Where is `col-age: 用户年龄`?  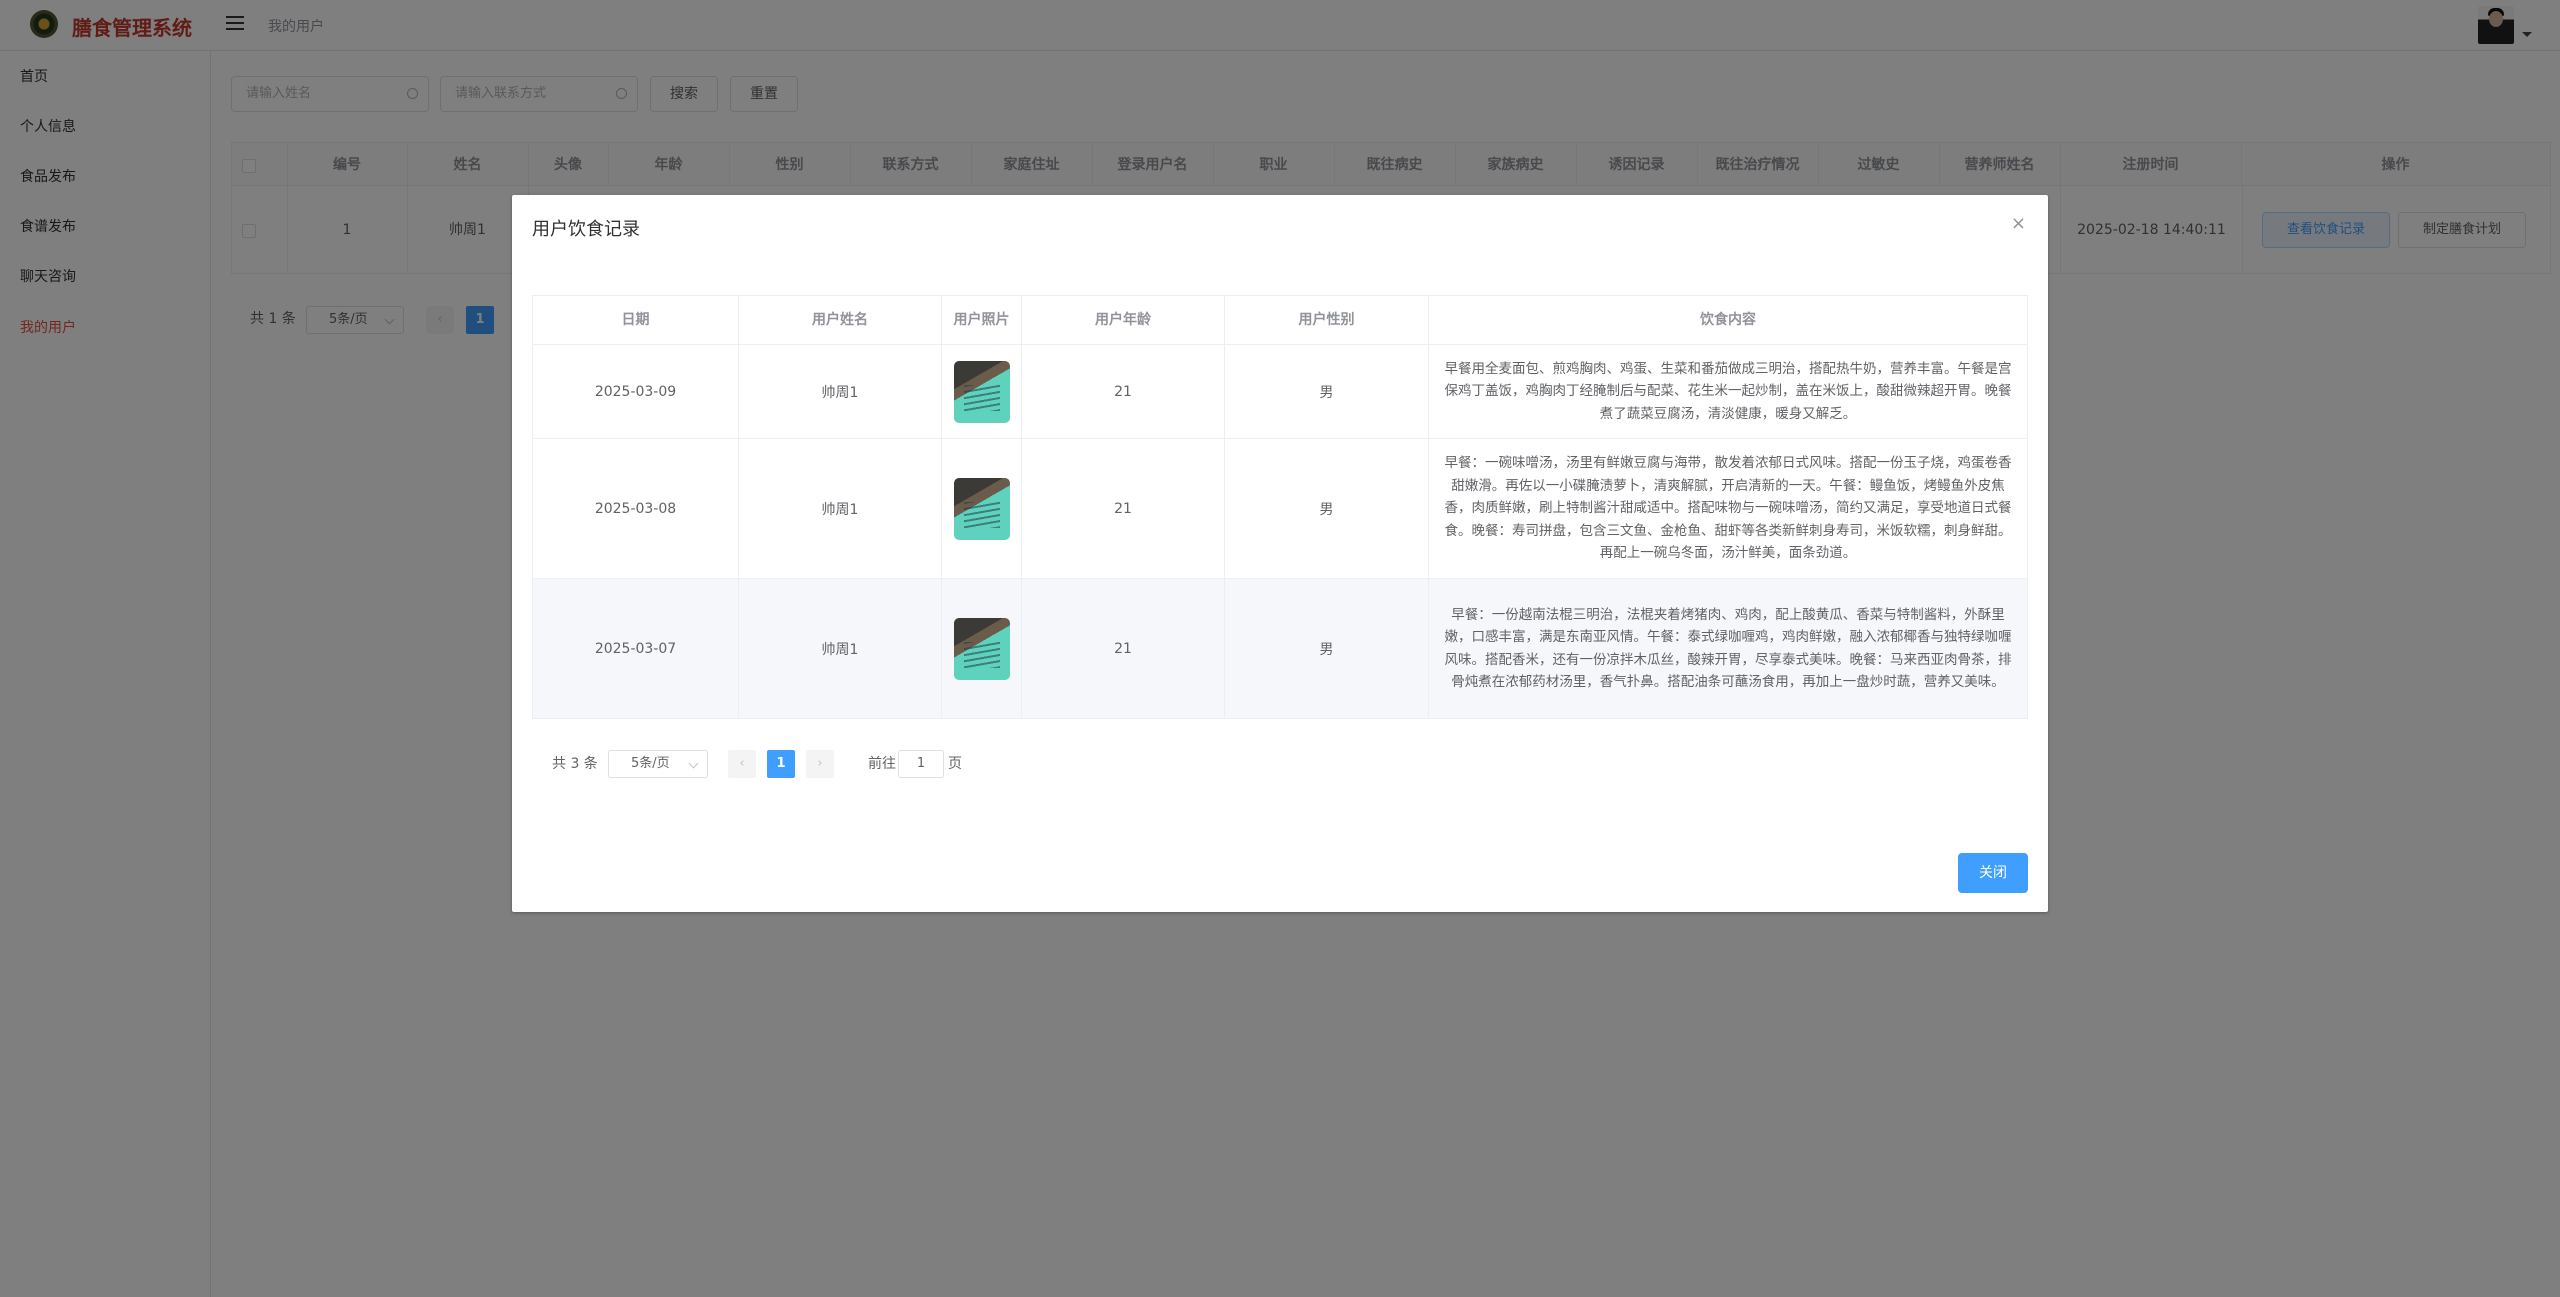 col-age: 用户年龄 is located at coordinates (1123, 320).